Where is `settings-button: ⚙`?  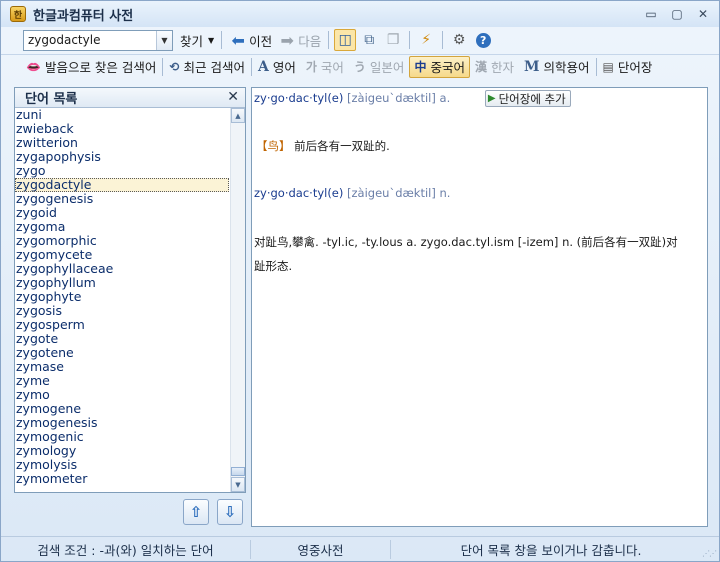
settings-button: ⚙ is located at coordinates (459, 40).